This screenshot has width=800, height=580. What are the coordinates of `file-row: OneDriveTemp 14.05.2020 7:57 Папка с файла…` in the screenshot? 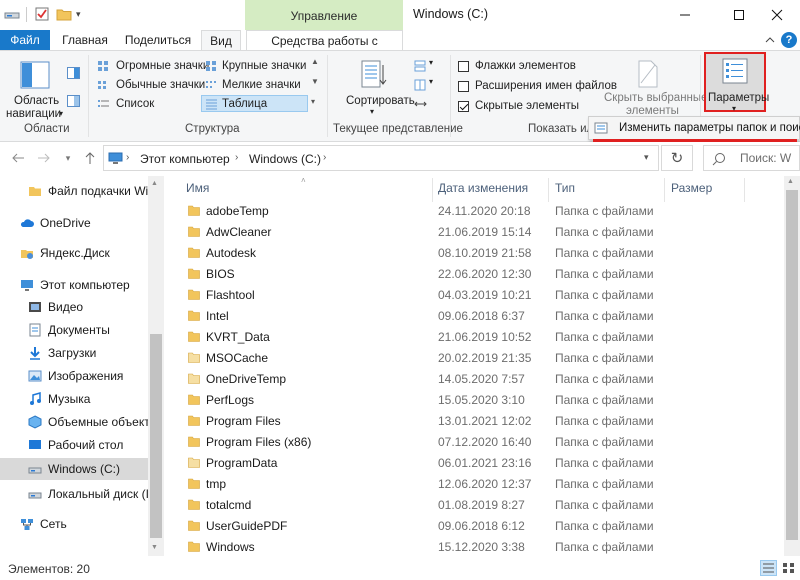 It's located at (482, 379).